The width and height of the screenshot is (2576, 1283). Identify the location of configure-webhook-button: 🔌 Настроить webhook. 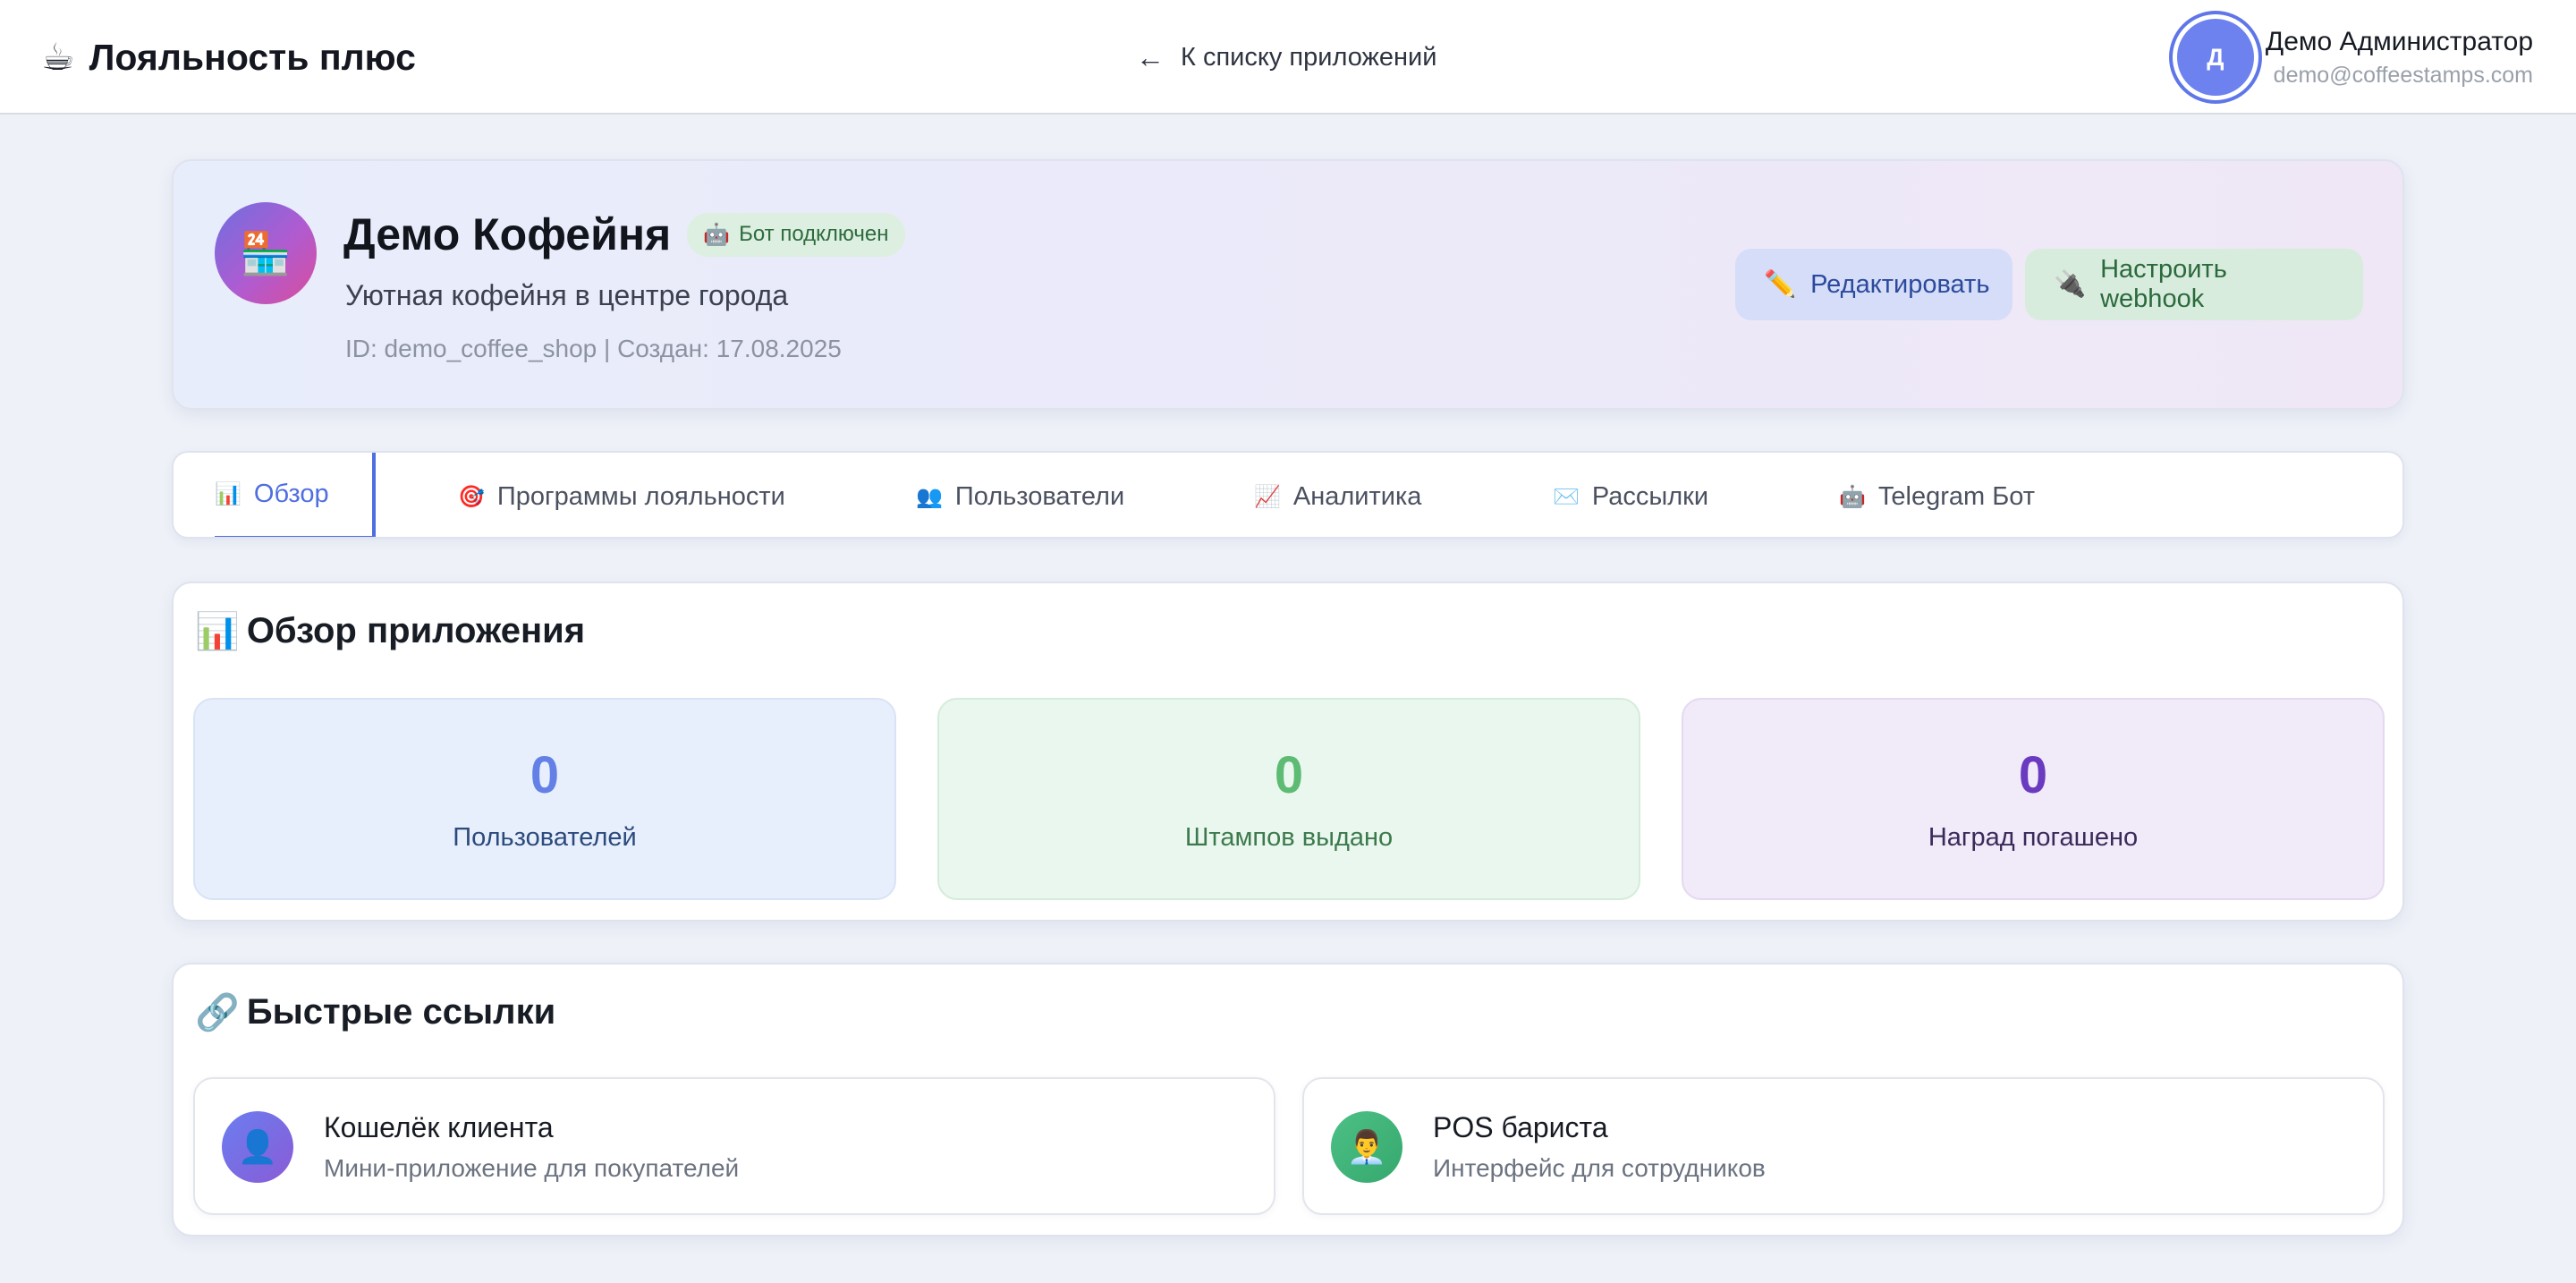
(2194, 284).